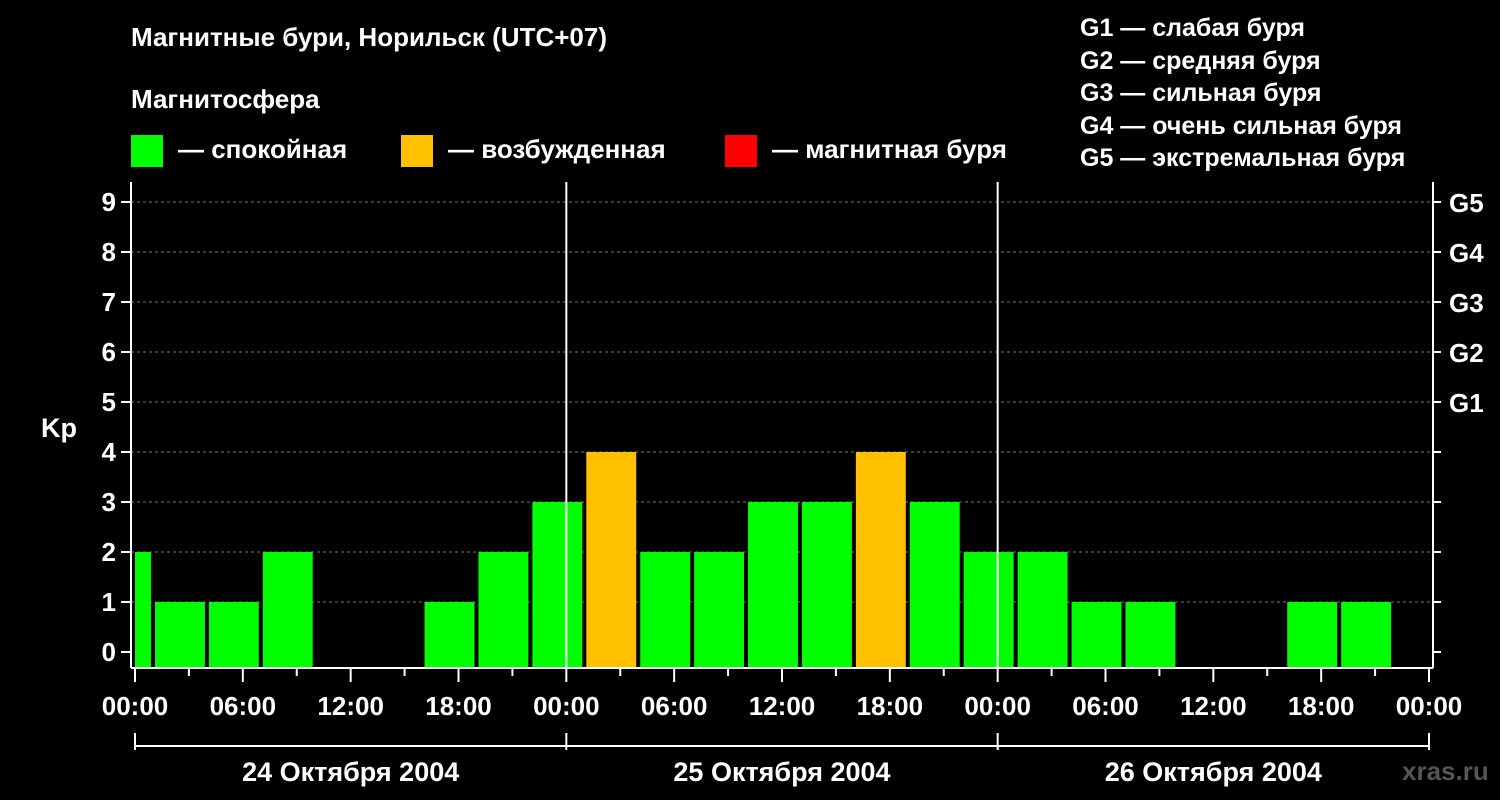 This screenshot has height=800, width=1500. What do you see at coordinates (1466, 203) in the screenshot?
I see `g-level-label: G5` at bounding box center [1466, 203].